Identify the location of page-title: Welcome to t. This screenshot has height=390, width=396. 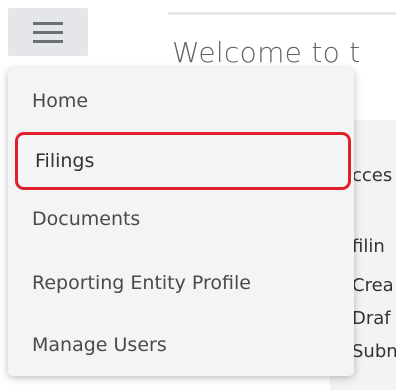
(266, 52).